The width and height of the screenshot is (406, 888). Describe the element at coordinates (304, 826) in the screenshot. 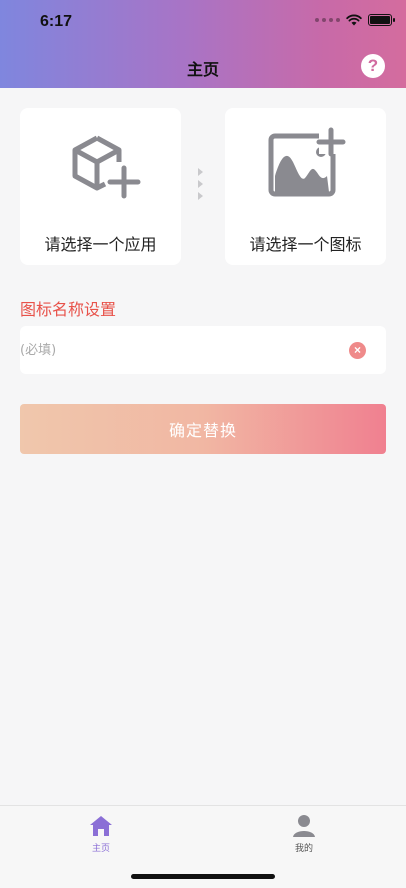

I see `user-icon` at that location.